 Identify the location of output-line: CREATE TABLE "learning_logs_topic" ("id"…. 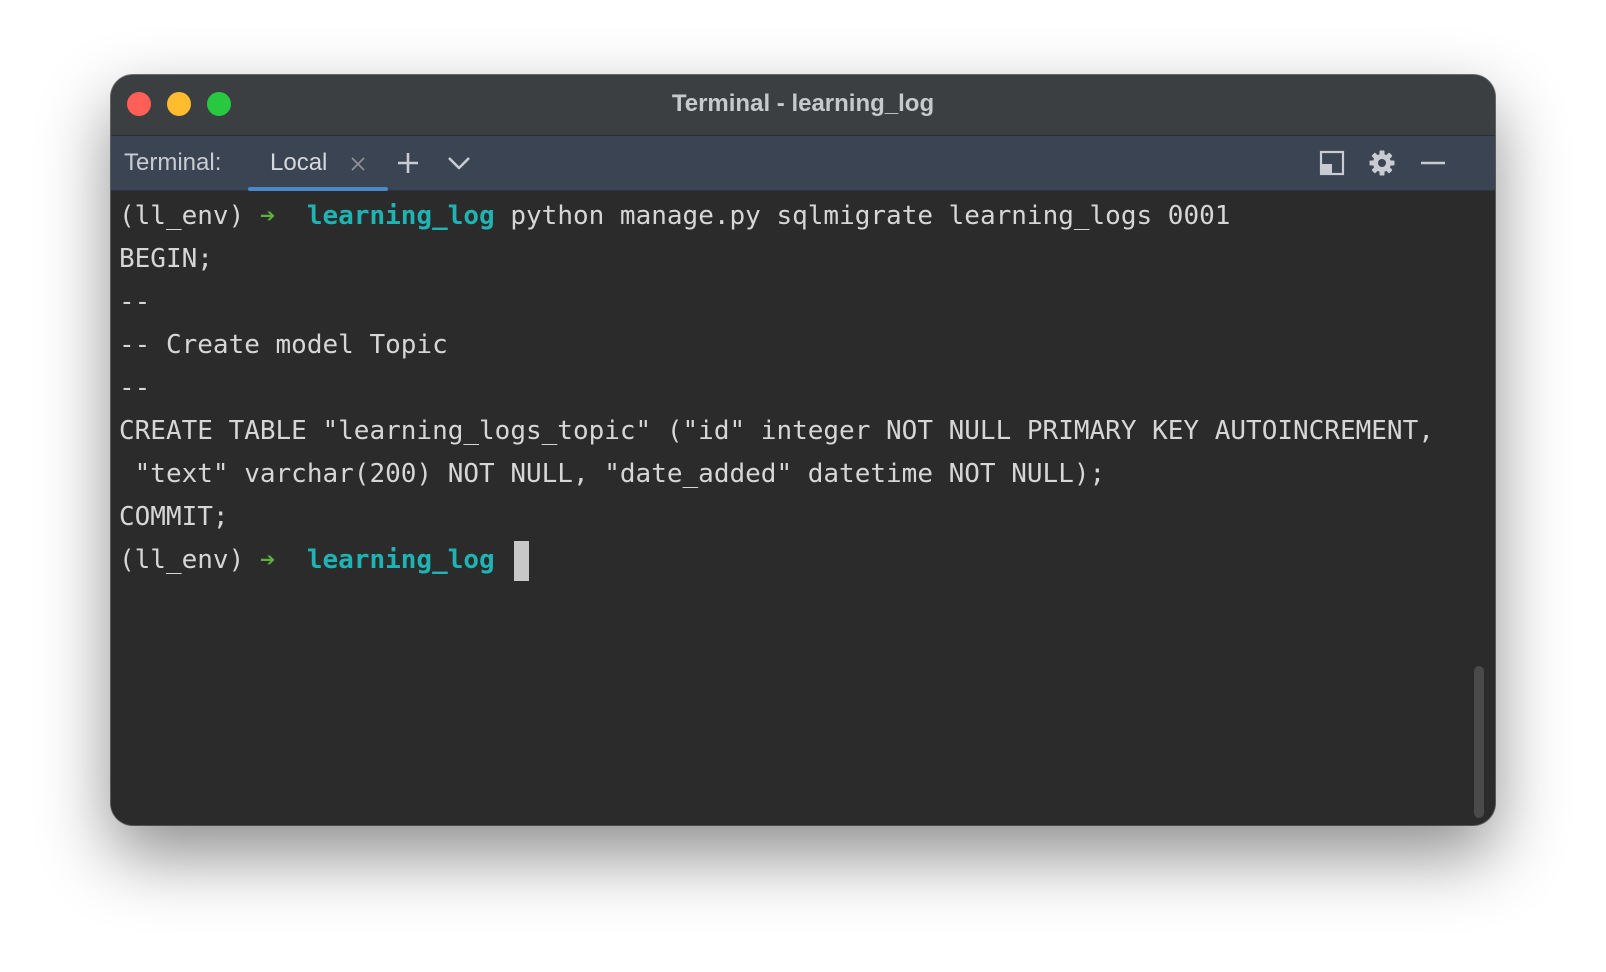
(776, 431).